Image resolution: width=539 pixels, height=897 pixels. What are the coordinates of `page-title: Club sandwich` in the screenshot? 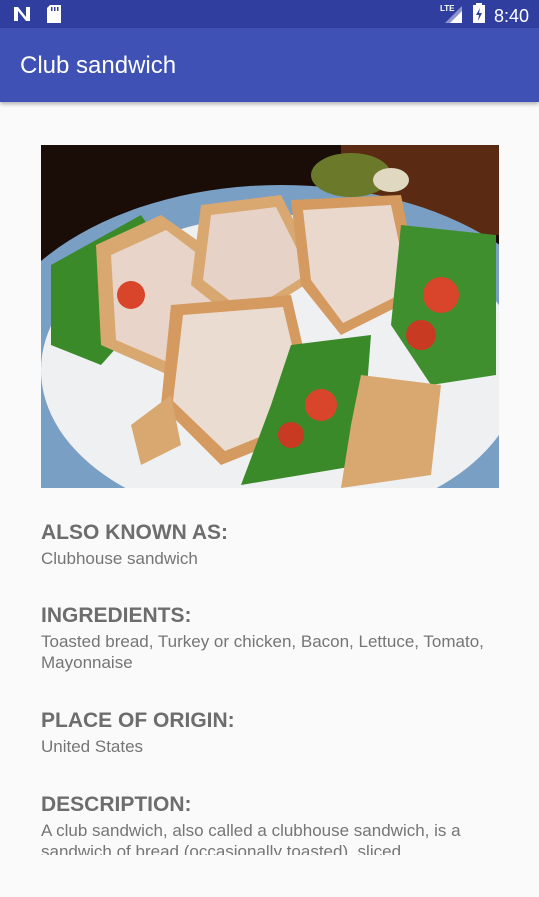 It's located at (98, 65).